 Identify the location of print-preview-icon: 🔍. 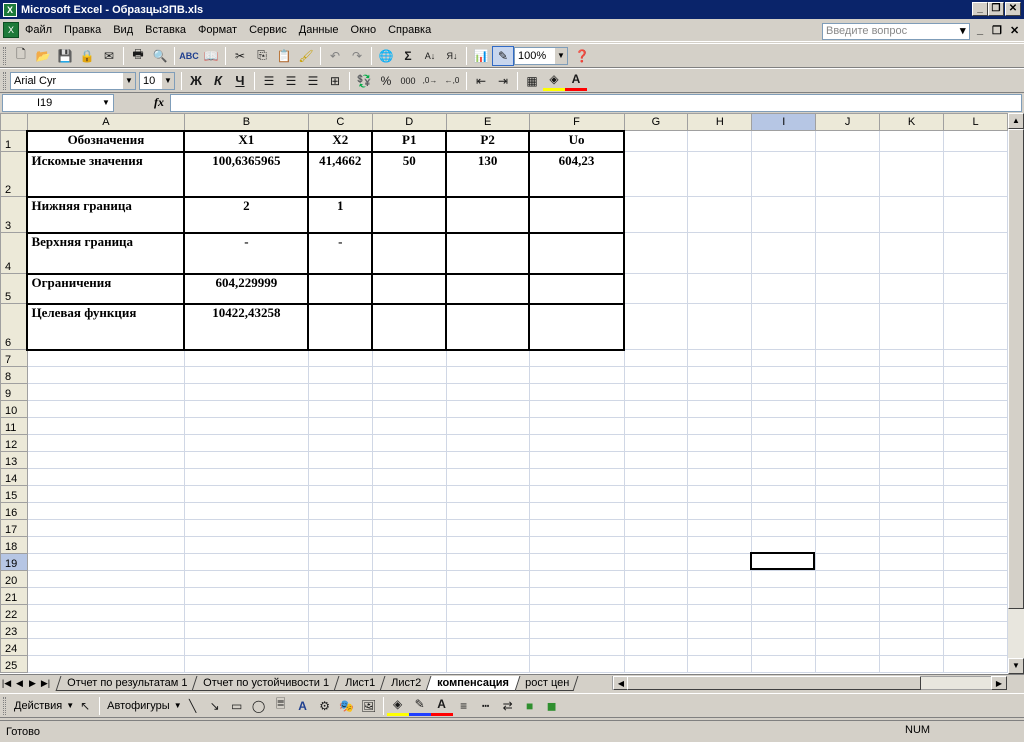
(160, 56).